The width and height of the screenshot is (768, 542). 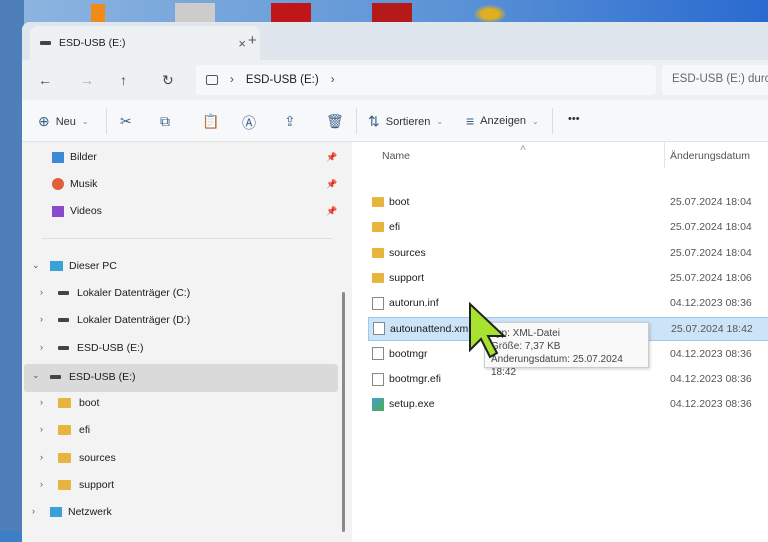 I want to click on forward-button: →, so click(x=87, y=80).